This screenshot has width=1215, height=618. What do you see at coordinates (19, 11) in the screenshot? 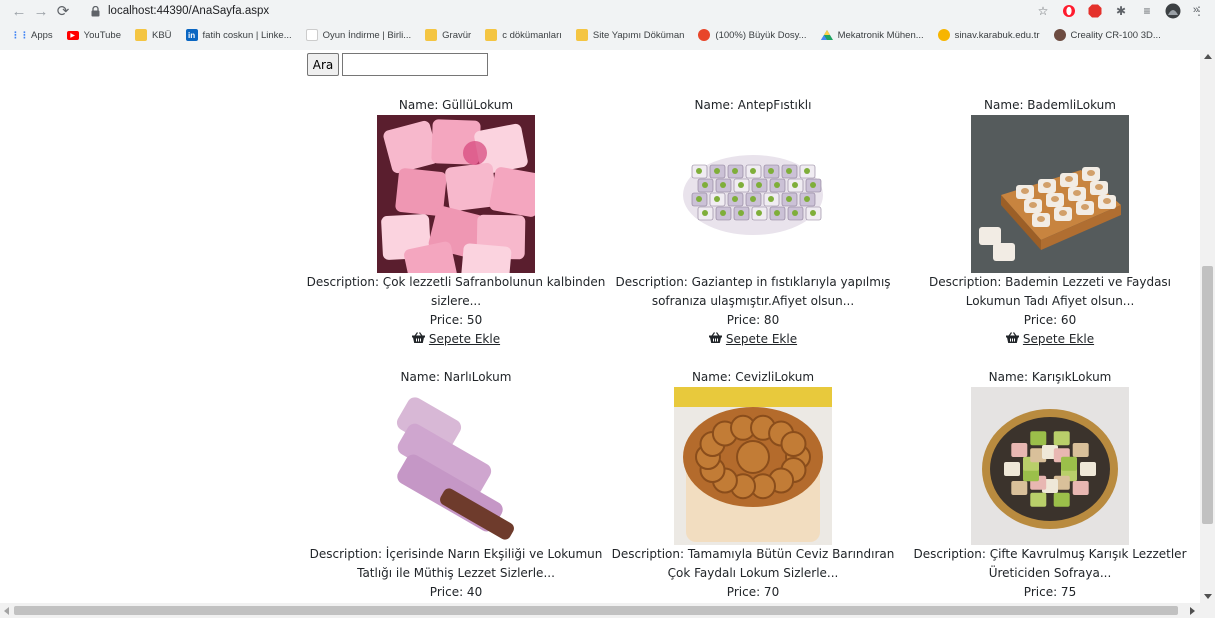
I see `back-arrow-icon: ←` at bounding box center [19, 11].